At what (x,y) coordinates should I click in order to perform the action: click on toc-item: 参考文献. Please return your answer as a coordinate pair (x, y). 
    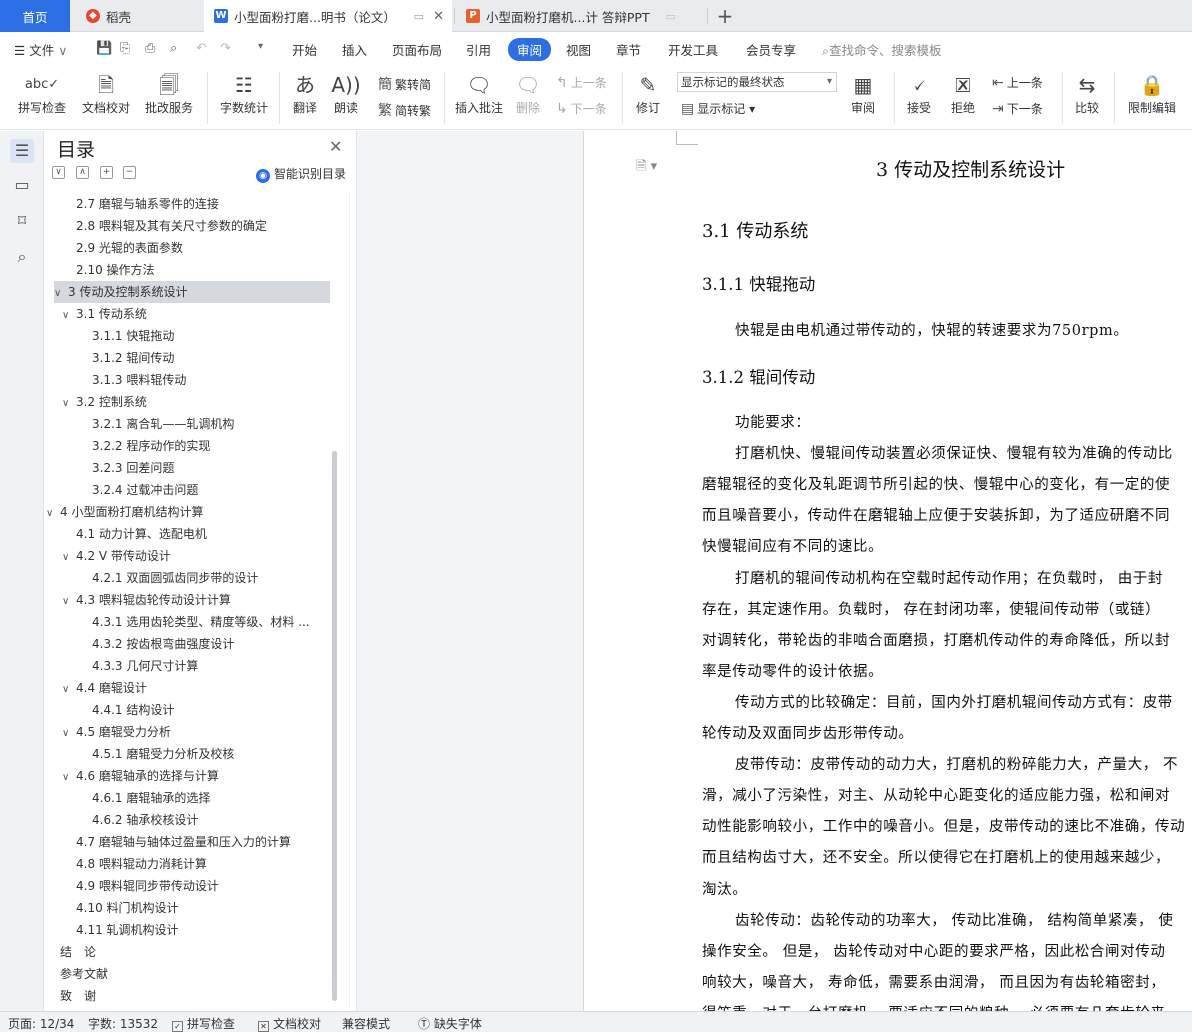
    Looking at the image, I should click on (190, 974).